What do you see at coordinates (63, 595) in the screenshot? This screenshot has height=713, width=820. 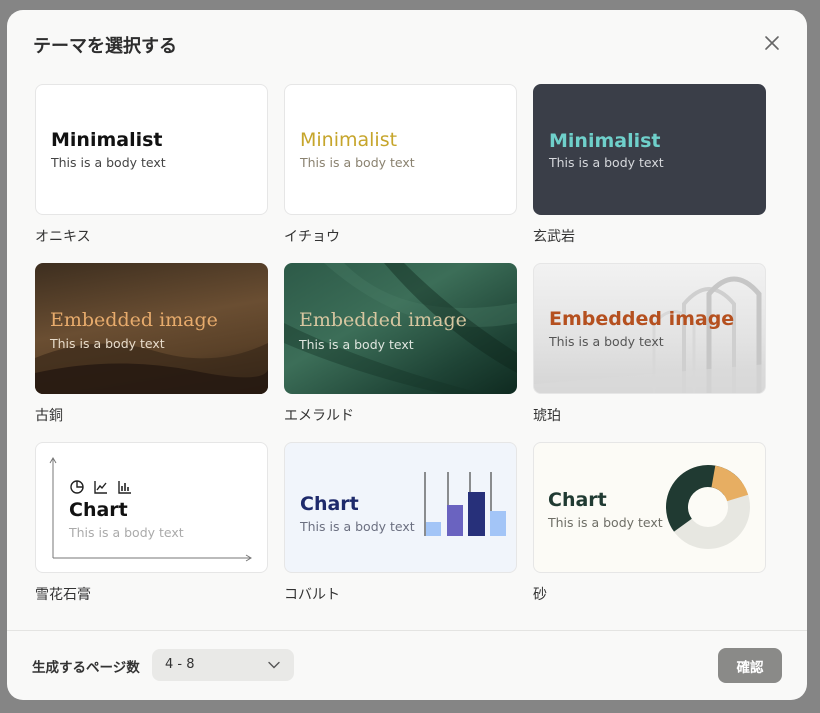 I see `theme-name-alabaster: 雪花石膏` at bounding box center [63, 595].